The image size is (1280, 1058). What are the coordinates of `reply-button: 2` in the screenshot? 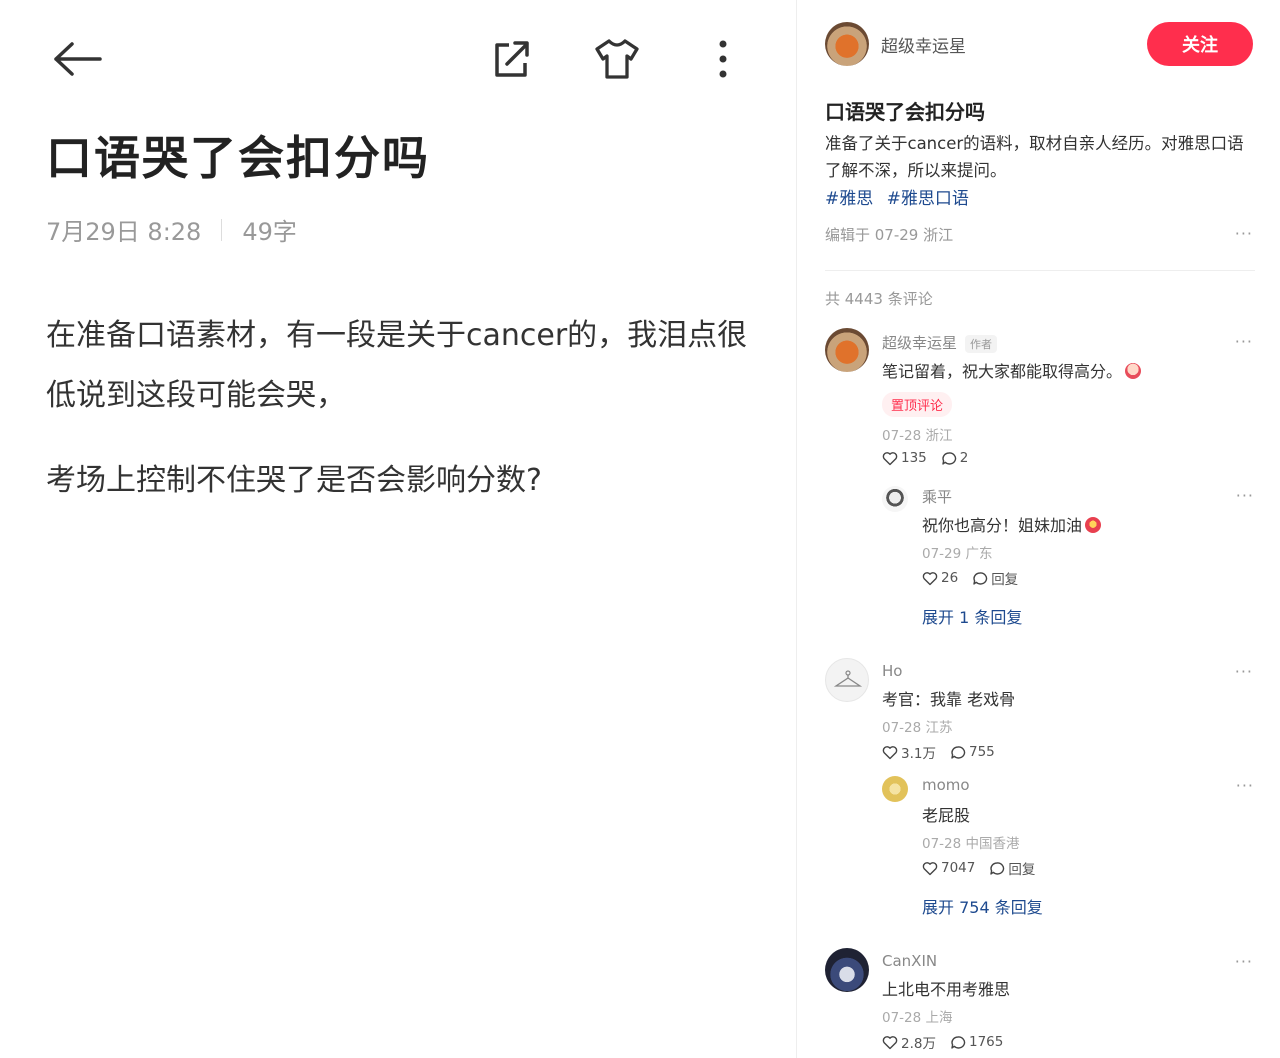 It's located at (955, 458).